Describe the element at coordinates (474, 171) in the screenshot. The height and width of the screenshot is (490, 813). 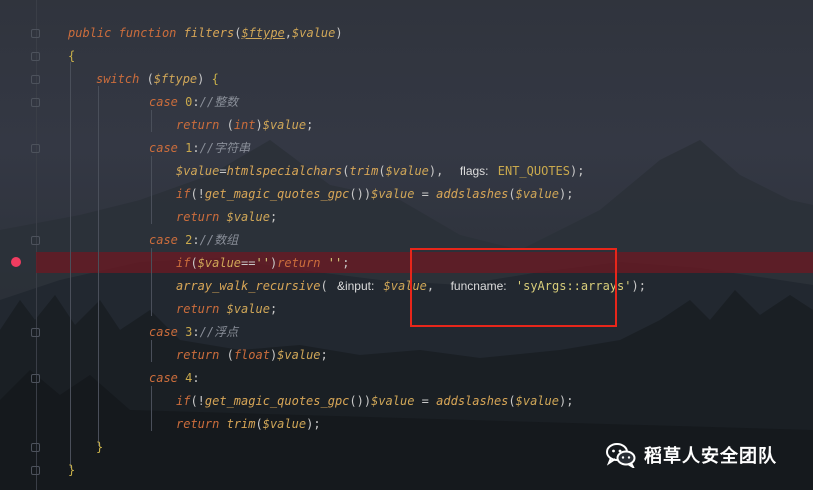
I see `parameter-hint: flags:` at that location.